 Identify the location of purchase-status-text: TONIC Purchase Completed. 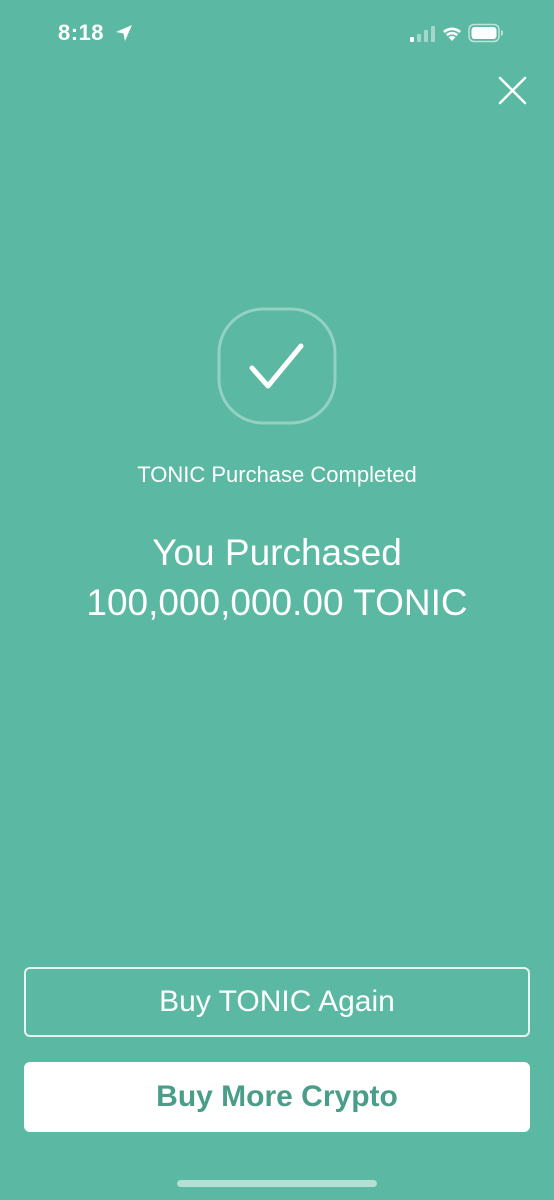
(277, 474).